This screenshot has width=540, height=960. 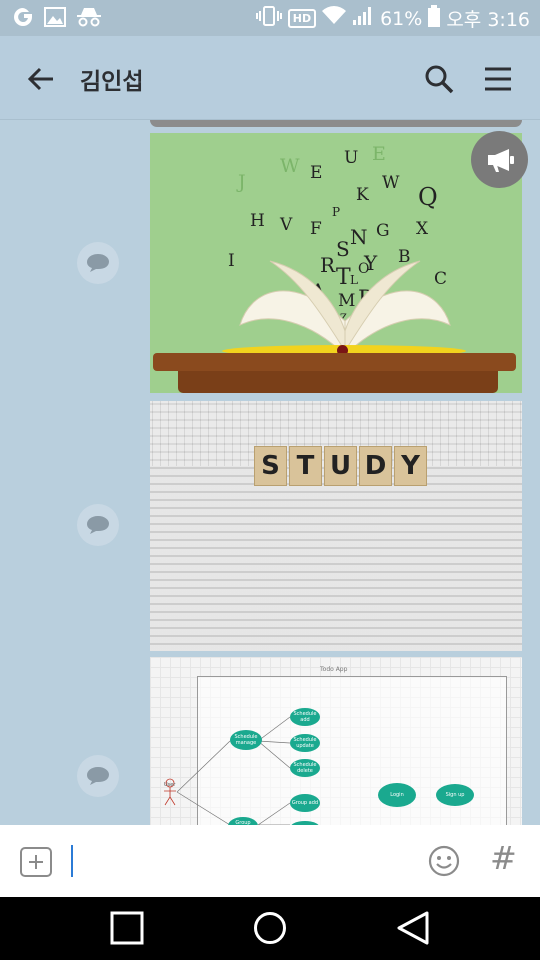 I want to click on system-back-button, so click(x=413, y=928).